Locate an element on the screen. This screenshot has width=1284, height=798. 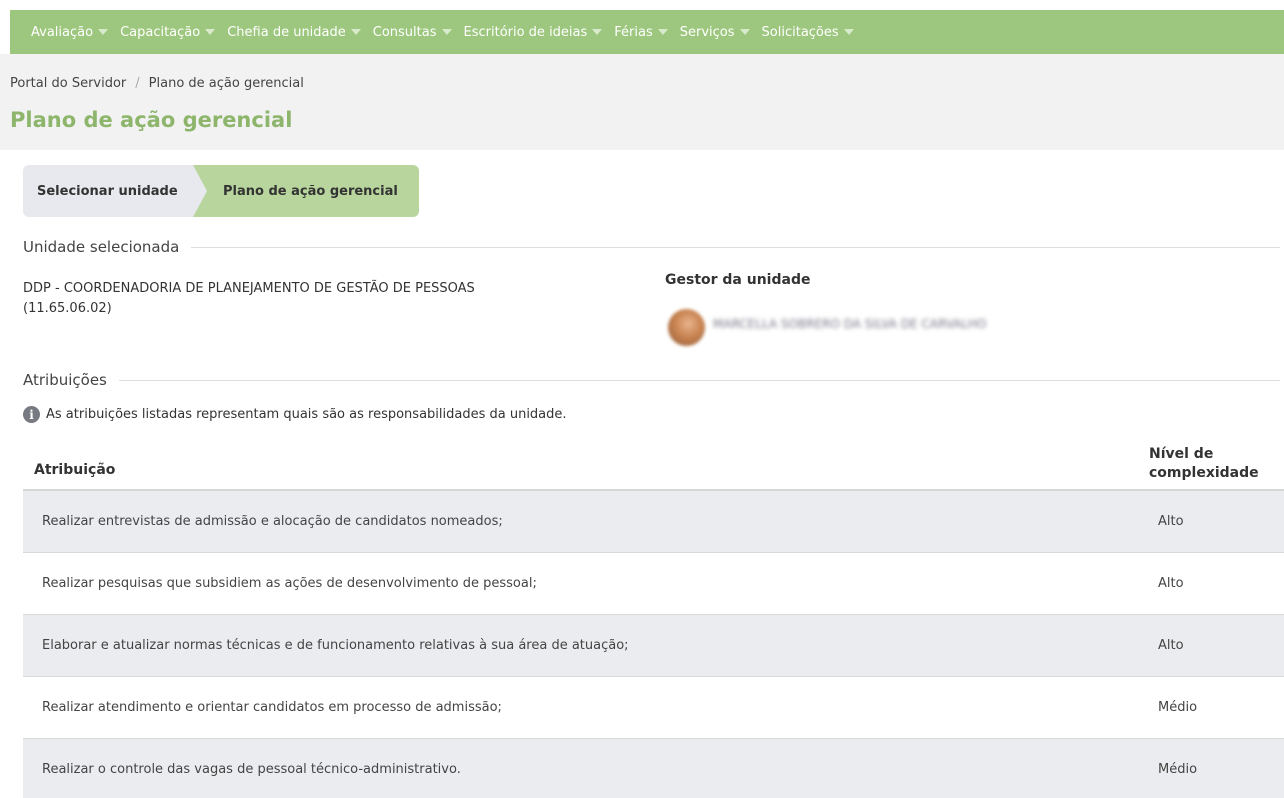
table-header: Atribuição Nível de complexidade is located at coordinates (653, 464).